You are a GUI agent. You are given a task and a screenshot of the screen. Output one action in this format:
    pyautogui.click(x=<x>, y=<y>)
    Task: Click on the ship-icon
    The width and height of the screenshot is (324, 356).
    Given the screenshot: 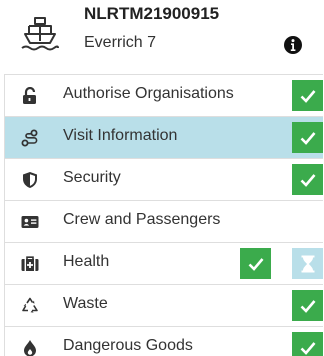 What is the action you would take?
    pyautogui.click(x=40, y=34)
    